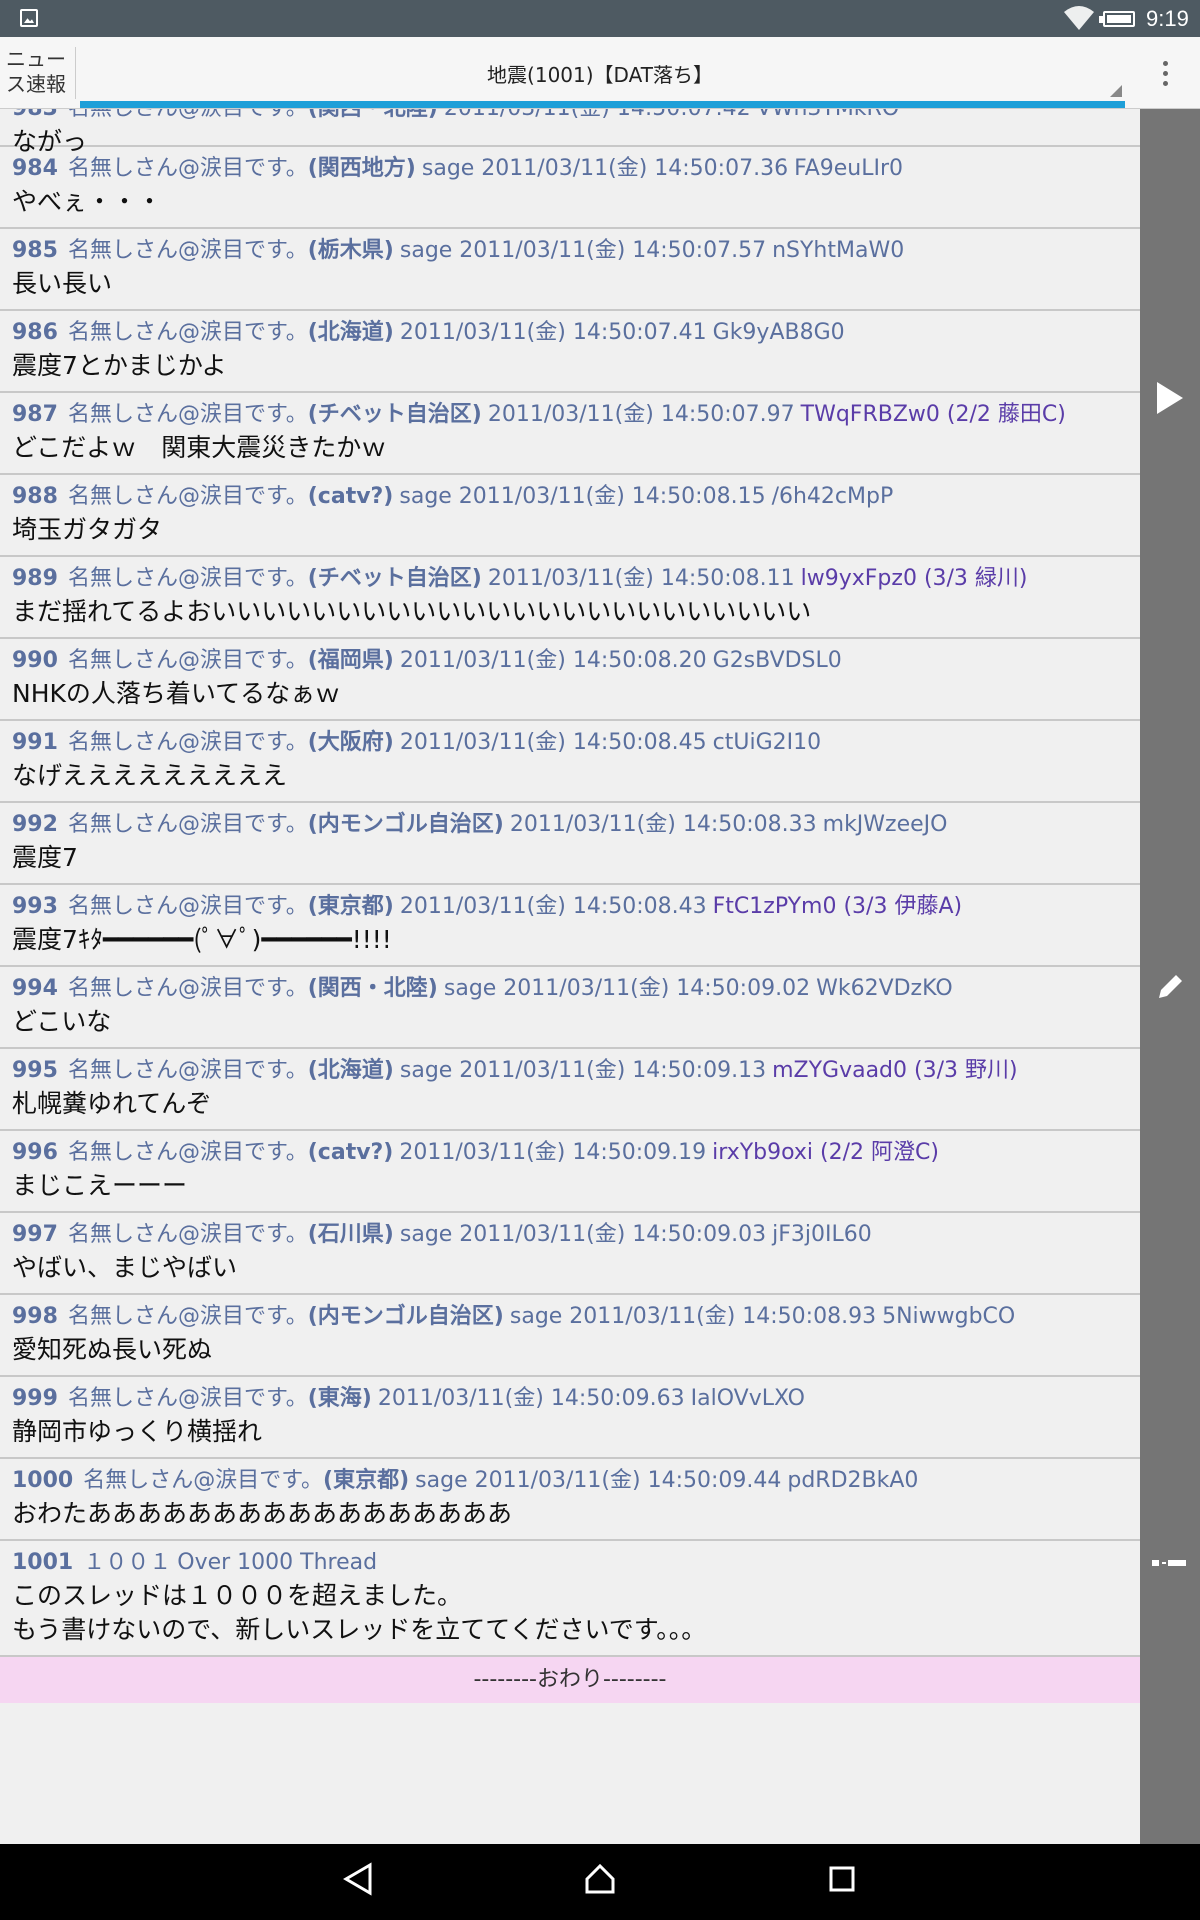 The image size is (1200, 1920). What do you see at coordinates (1170, 1564) in the screenshot?
I see `scroll-handle-icon` at bounding box center [1170, 1564].